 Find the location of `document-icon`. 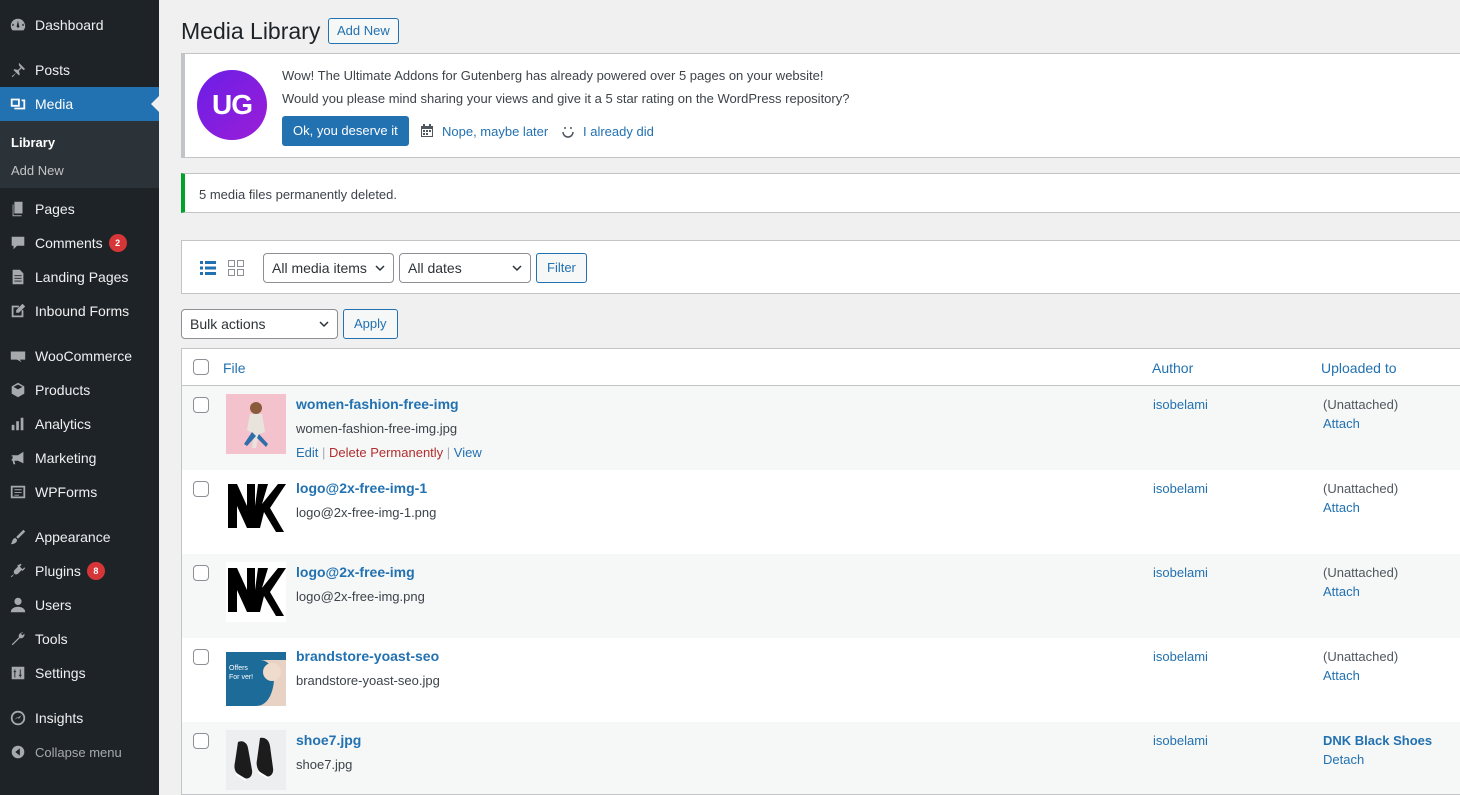

document-icon is located at coordinates (17, 277).